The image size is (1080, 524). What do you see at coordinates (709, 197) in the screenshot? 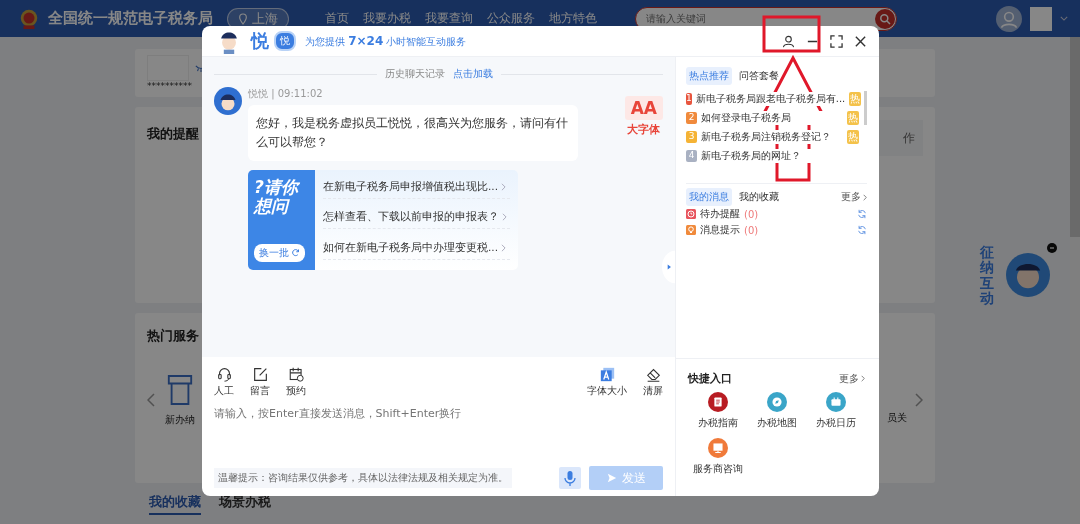
I see `tab: 我的消息` at bounding box center [709, 197].